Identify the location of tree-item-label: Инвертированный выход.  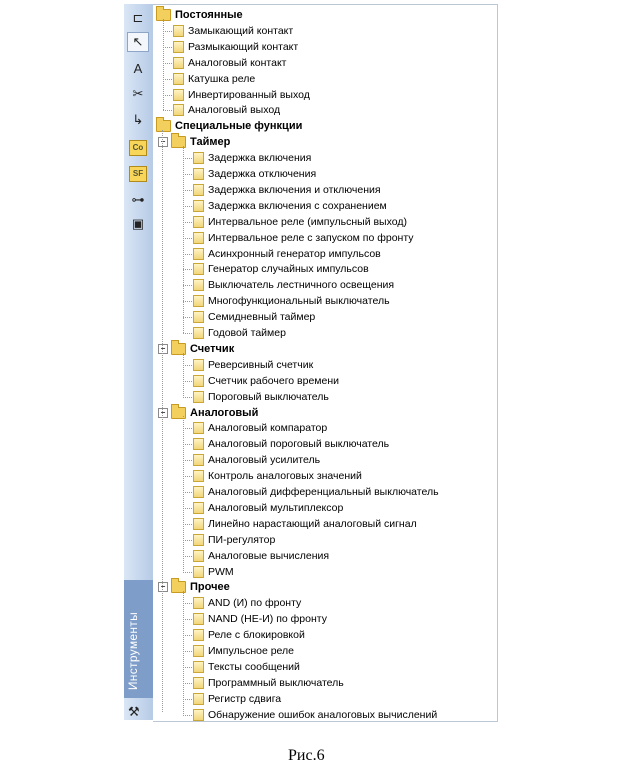
(249, 94).